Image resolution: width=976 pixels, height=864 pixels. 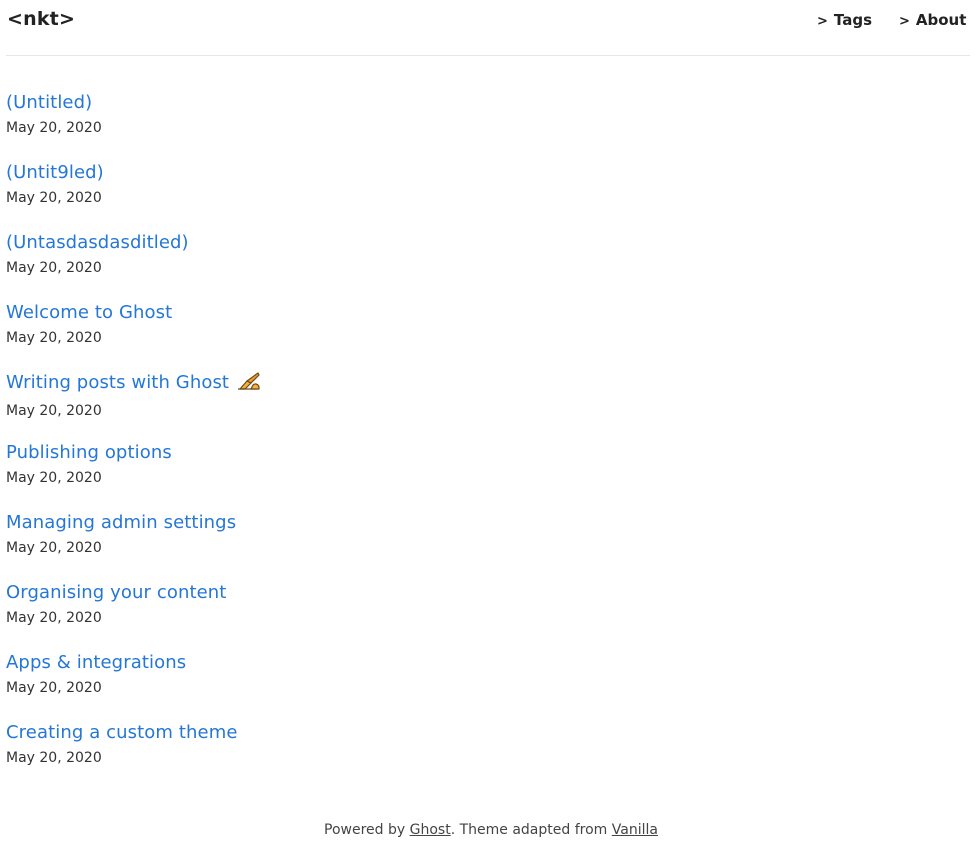 What do you see at coordinates (456, 475) in the screenshot?
I see `post-item: Publishing options May 20, 2020` at bounding box center [456, 475].